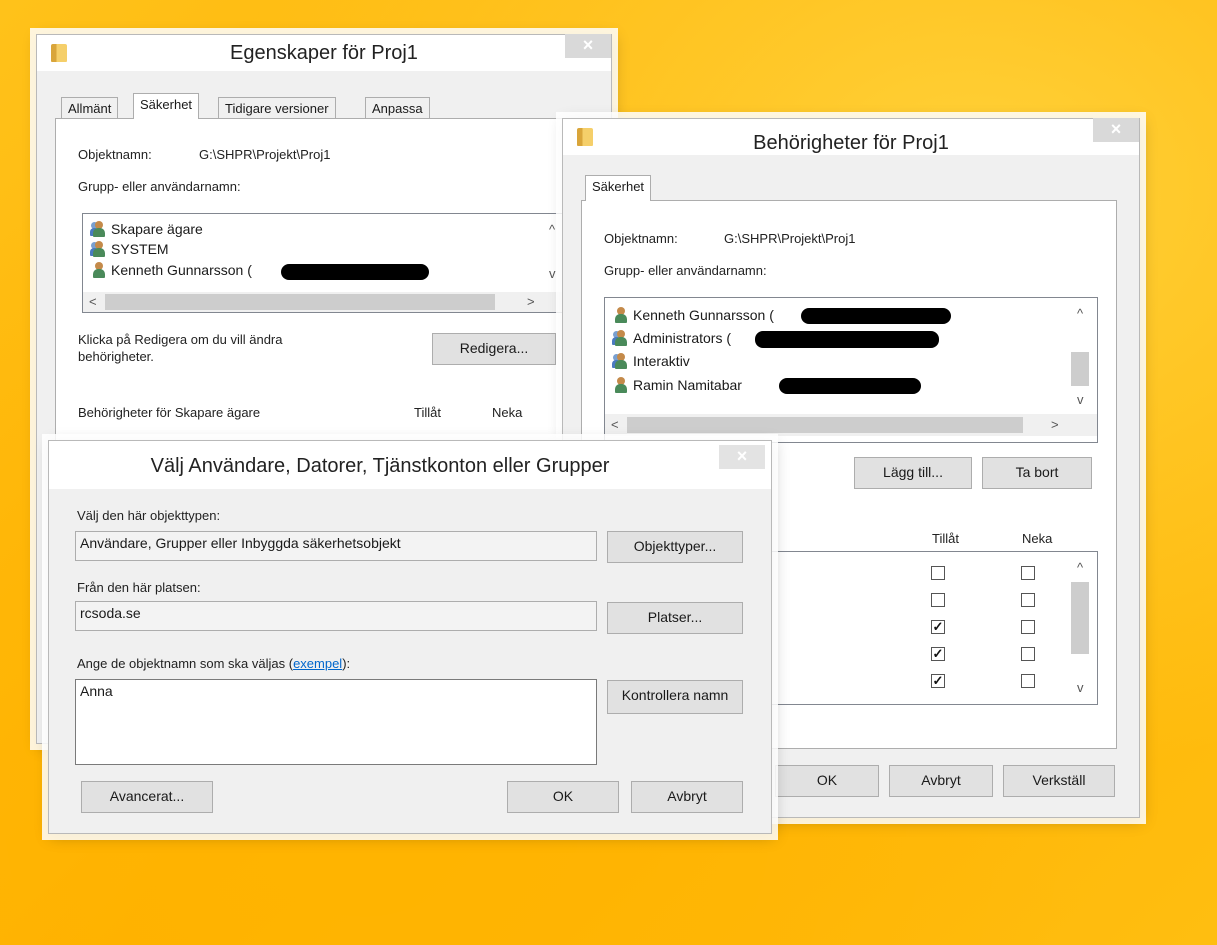 Image resolution: width=1217 pixels, height=945 pixels. What do you see at coordinates (336, 722) in the screenshot?
I see `object-names-input: Anna` at bounding box center [336, 722].